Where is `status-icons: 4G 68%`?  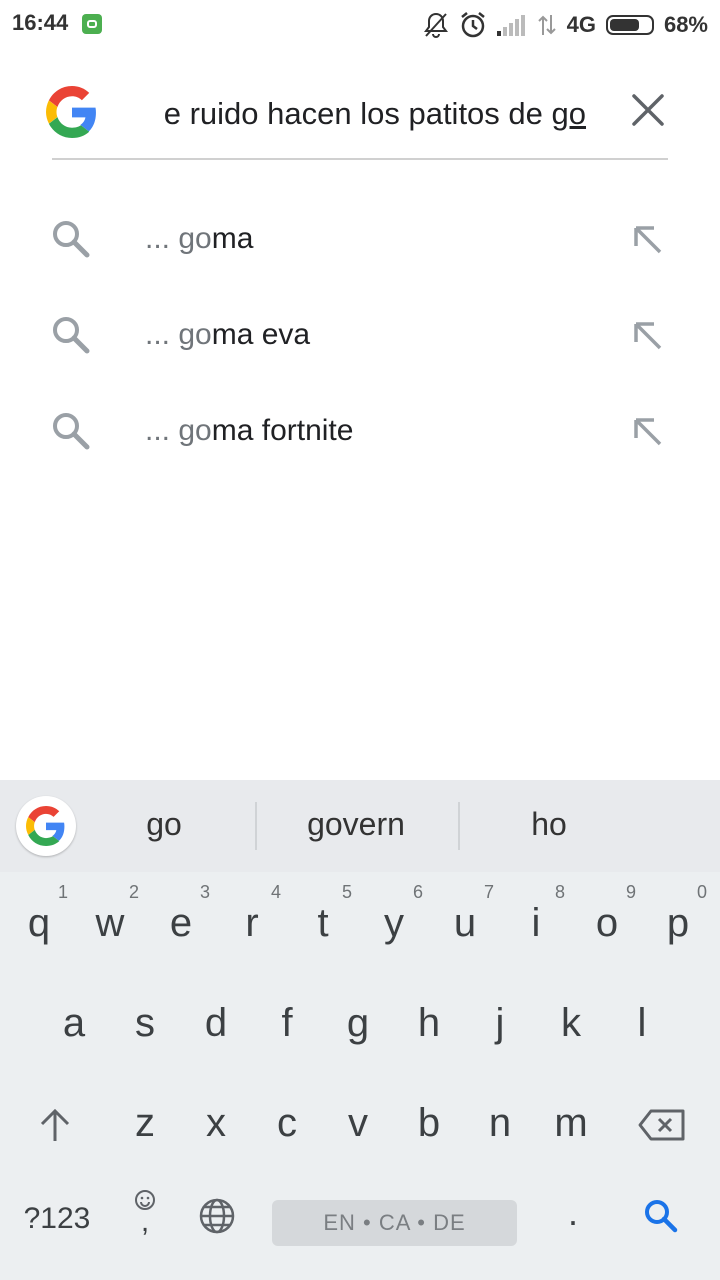
status-icons: 4G 68% is located at coordinates (565, 25).